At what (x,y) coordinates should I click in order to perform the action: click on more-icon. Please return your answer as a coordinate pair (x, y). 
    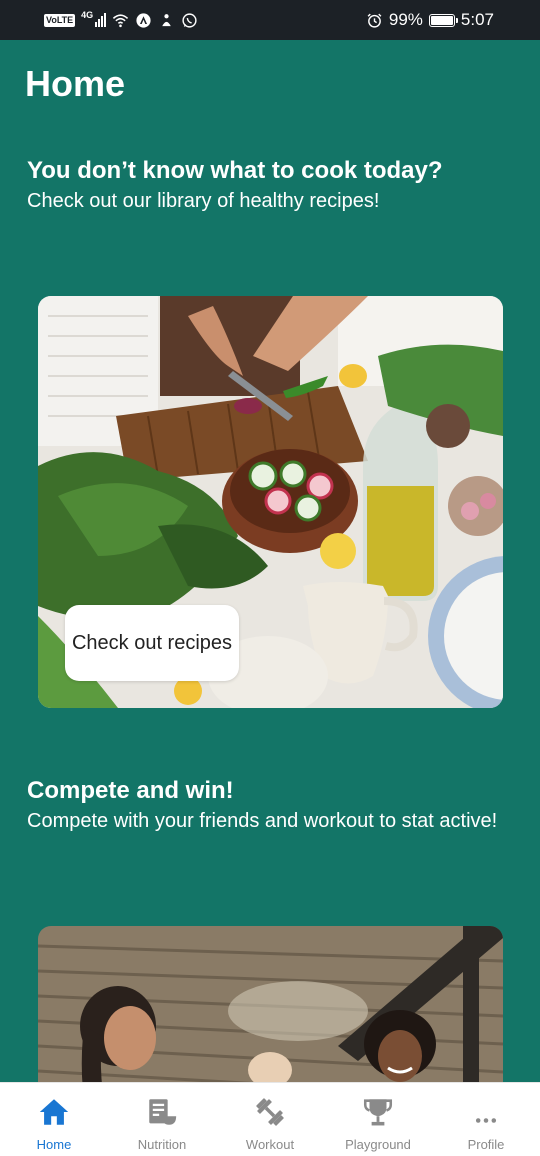
    Looking at the image, I should click on (486, 1120).